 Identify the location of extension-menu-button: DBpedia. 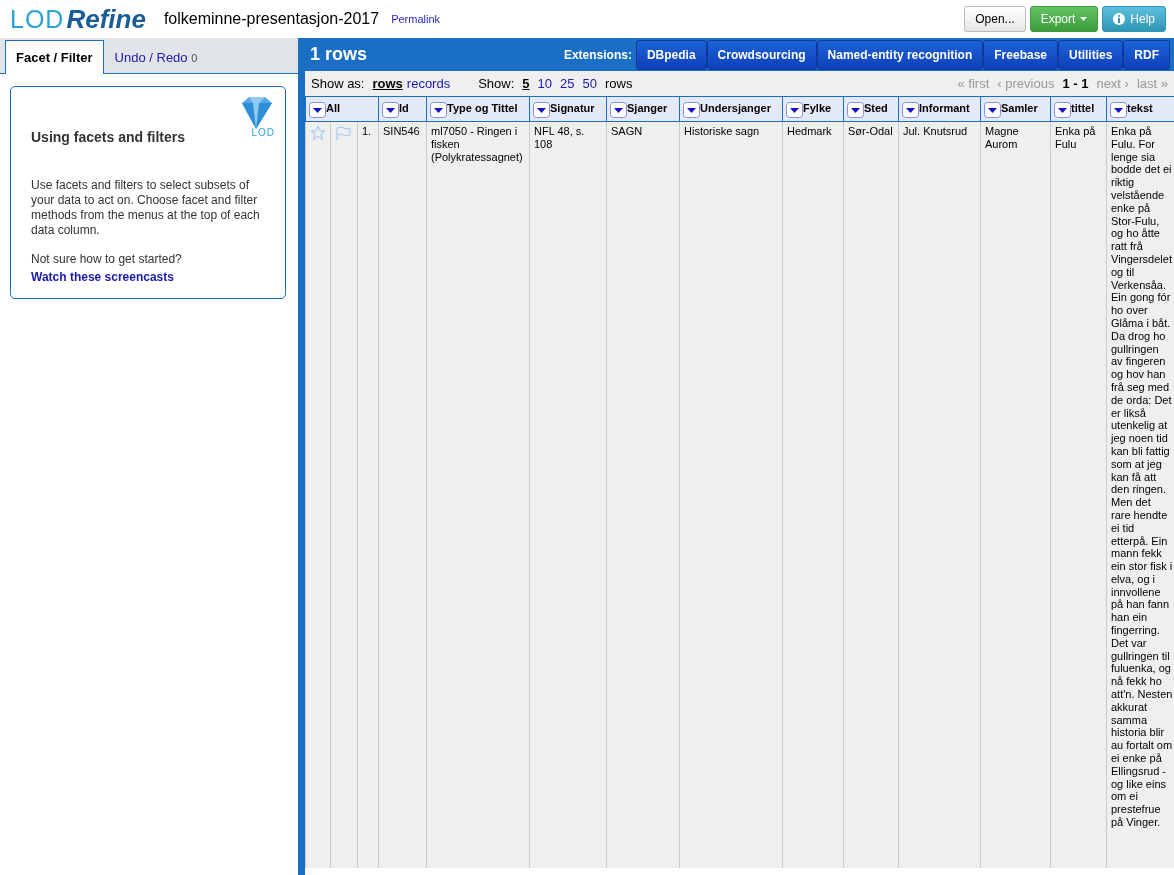
(671, 54).